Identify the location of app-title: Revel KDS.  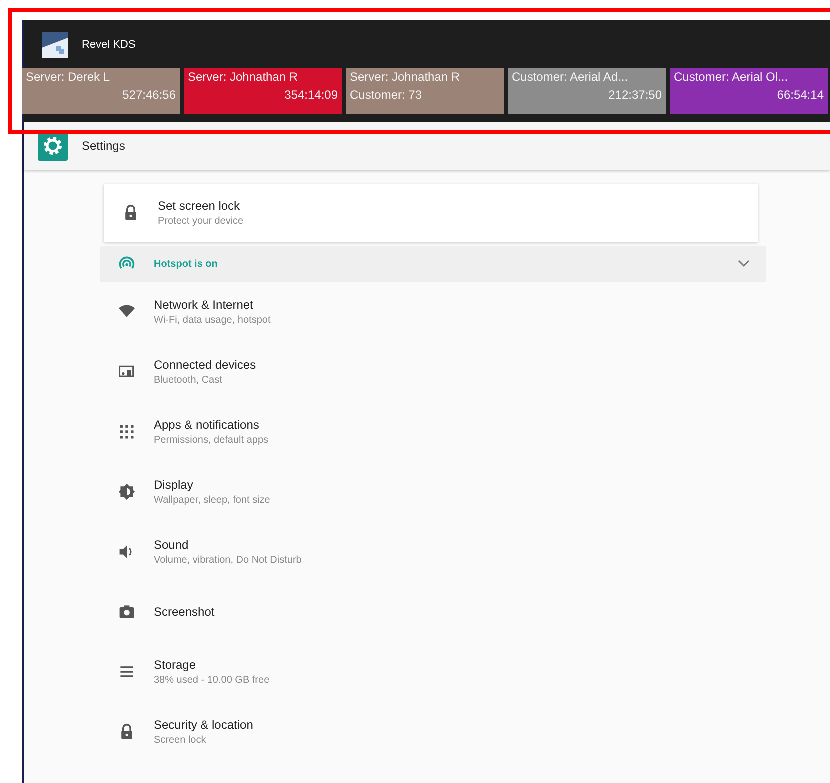
(109, 45).